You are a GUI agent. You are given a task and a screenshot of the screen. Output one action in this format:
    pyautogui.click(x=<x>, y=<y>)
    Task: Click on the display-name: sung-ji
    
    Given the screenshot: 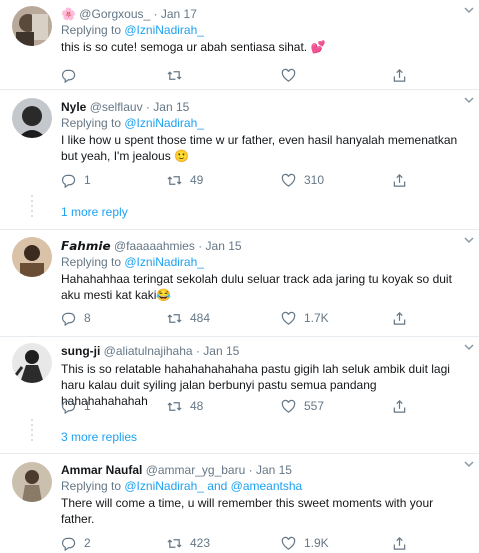 What is the action you would take?
    pyautogui.click(x=80, y=351)
    